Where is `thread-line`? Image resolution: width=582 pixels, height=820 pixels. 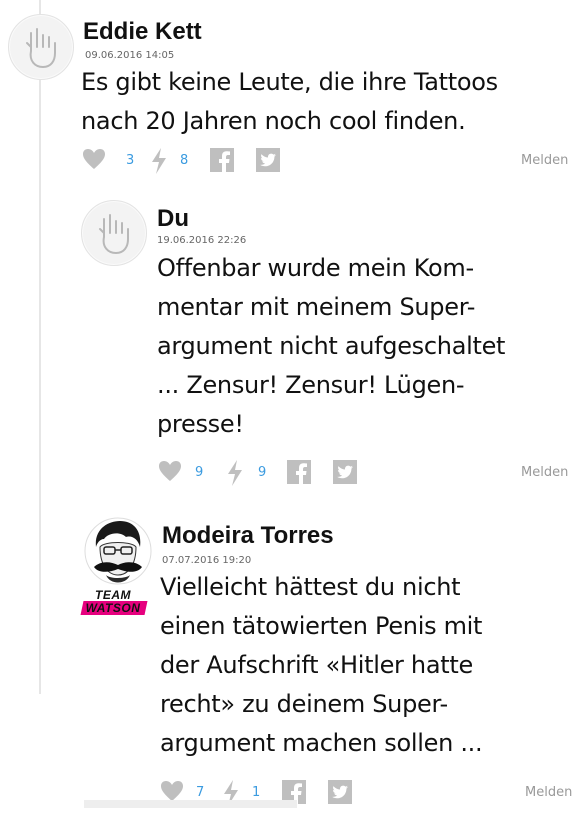 thread-line is located at coordinates (40, 347).